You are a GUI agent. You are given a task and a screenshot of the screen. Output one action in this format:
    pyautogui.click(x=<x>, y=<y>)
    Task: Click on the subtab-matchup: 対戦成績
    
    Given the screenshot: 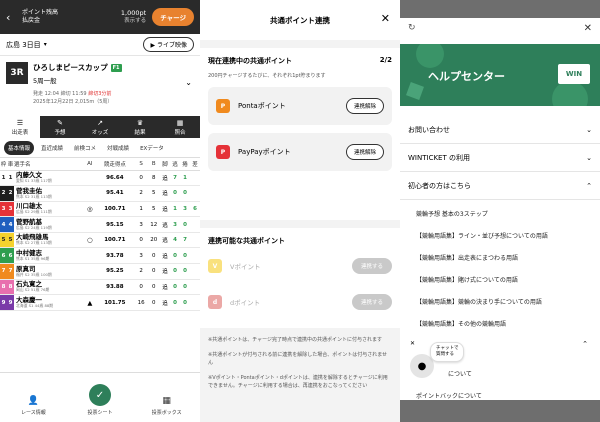 What is the action you would take?
    pyautogui.click(x=118, y=148)
    